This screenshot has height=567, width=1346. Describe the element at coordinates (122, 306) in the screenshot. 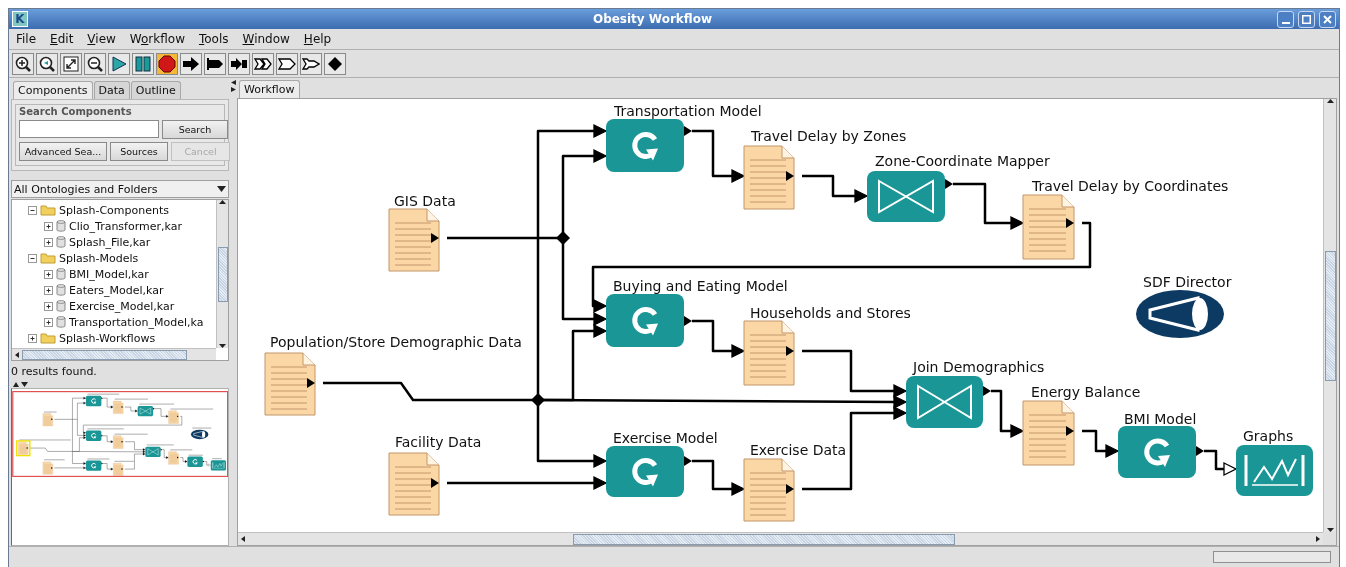

I see `tree-item: Exercise_Model,kar` at that location.